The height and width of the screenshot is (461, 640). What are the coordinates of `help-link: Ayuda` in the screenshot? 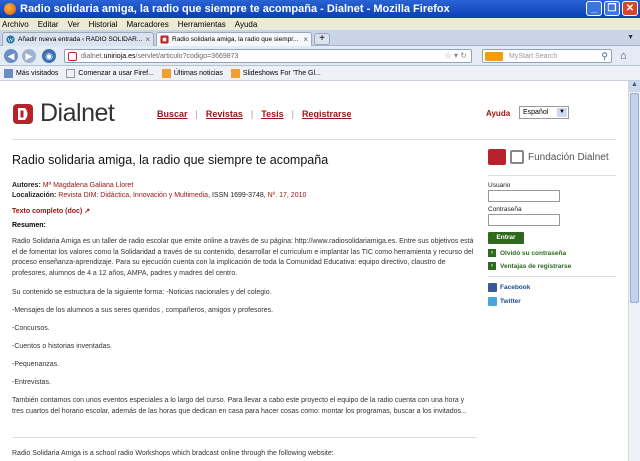 It's located at (498, 113).